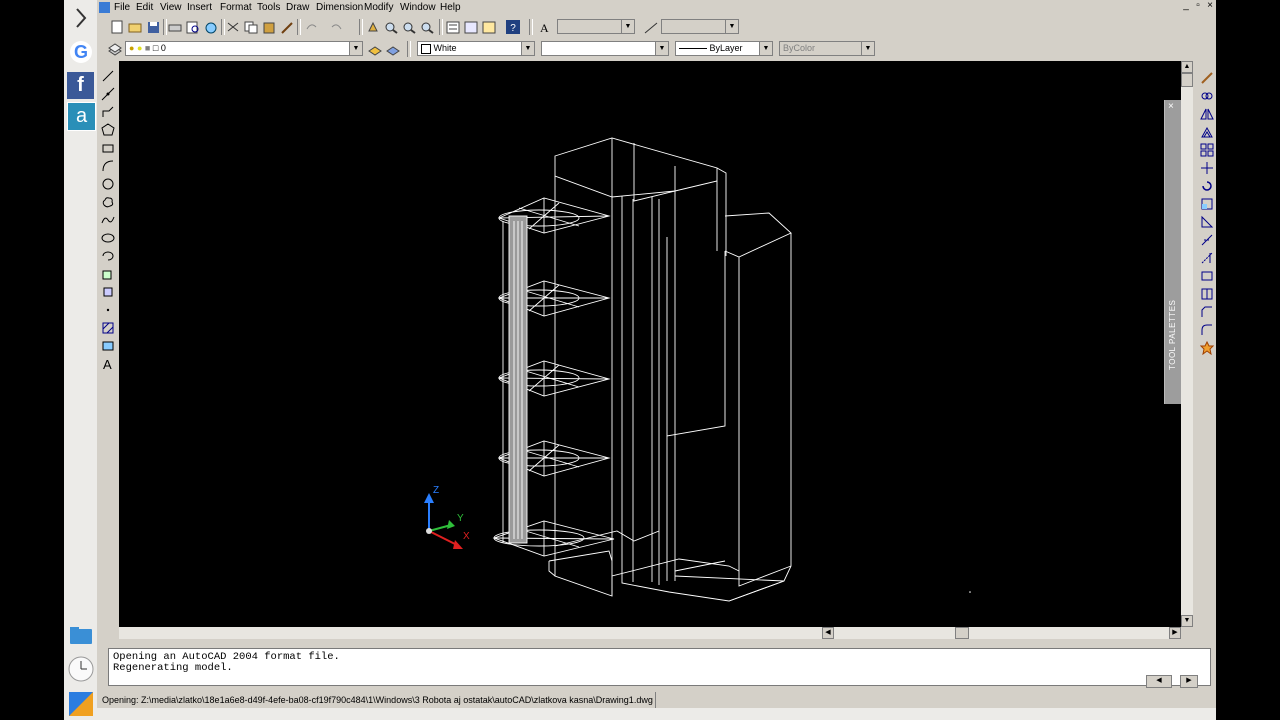 This screenshot has width=1280, height=720. Describe the element at coordinates (378, 7) in the screenshot. I see `menu-modify: Modify` at that location.